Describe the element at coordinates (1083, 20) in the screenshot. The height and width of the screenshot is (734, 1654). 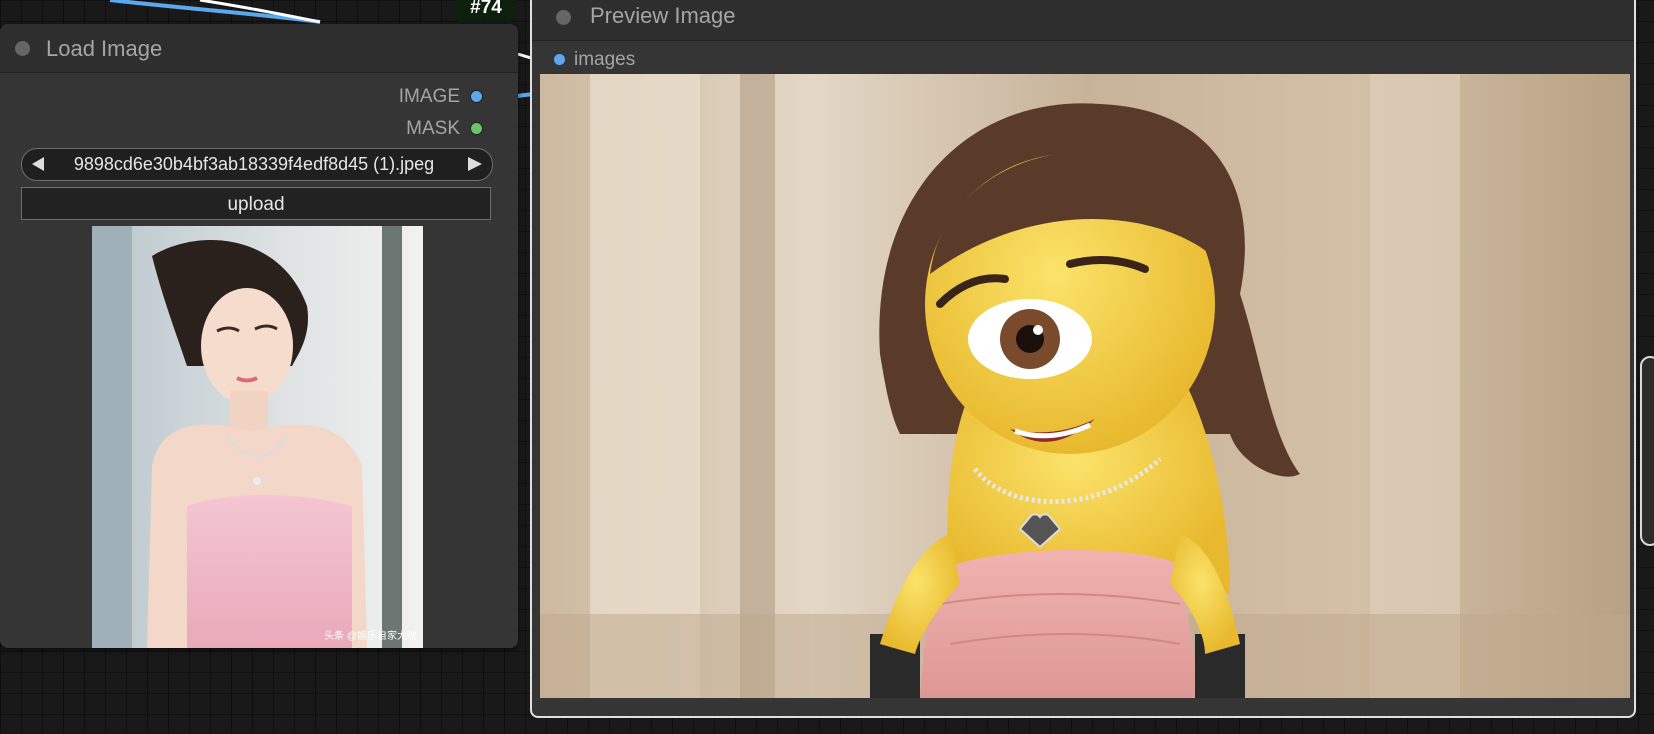
I see `preview-image-header: Preview Image` at that location.